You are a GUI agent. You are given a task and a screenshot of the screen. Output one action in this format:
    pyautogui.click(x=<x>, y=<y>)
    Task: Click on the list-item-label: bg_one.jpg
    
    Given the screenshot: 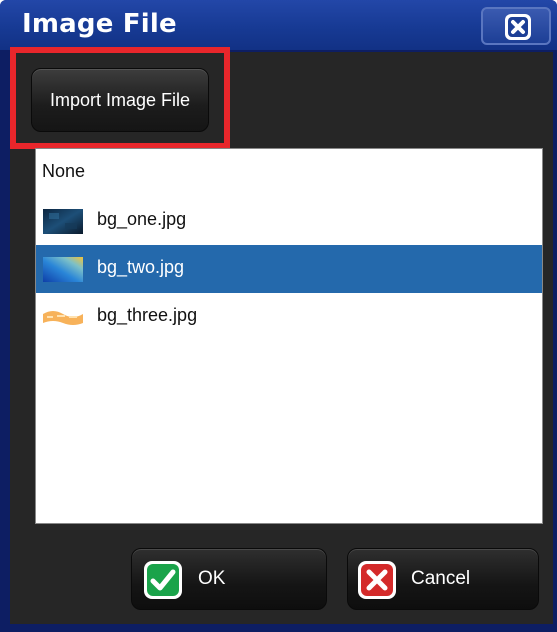 What is the action you would take?
    pyautogui.click(x=142, y=219)
    